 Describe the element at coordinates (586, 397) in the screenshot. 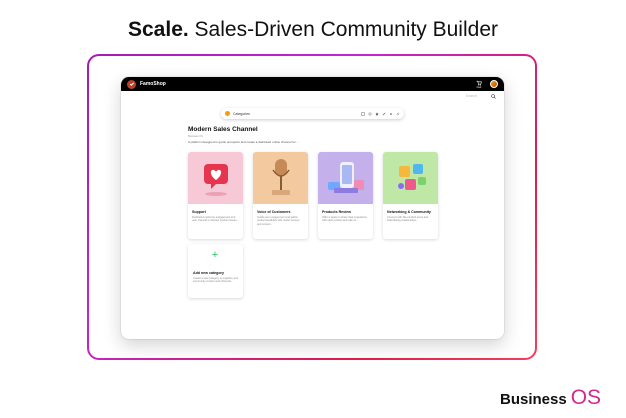

I see `logo-os: OS` at that location.